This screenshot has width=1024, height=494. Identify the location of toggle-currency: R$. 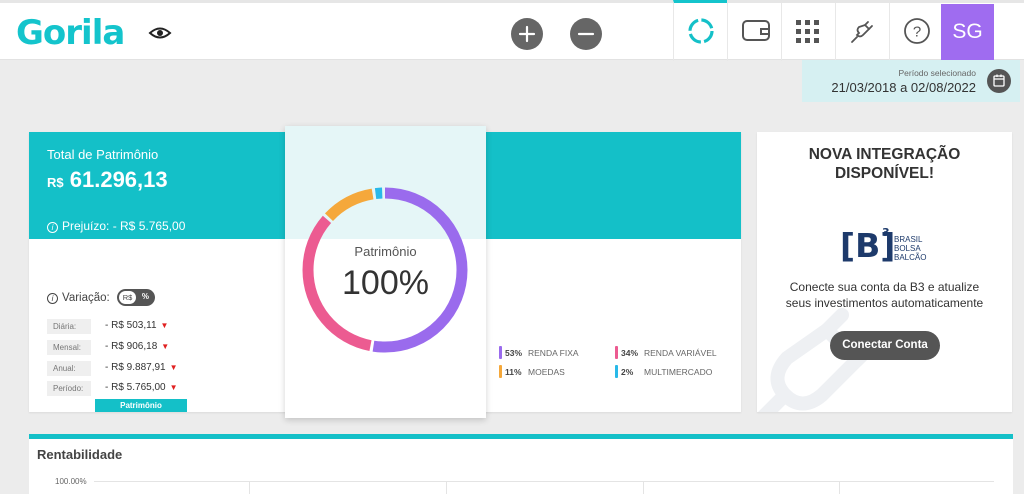
(127, 297).